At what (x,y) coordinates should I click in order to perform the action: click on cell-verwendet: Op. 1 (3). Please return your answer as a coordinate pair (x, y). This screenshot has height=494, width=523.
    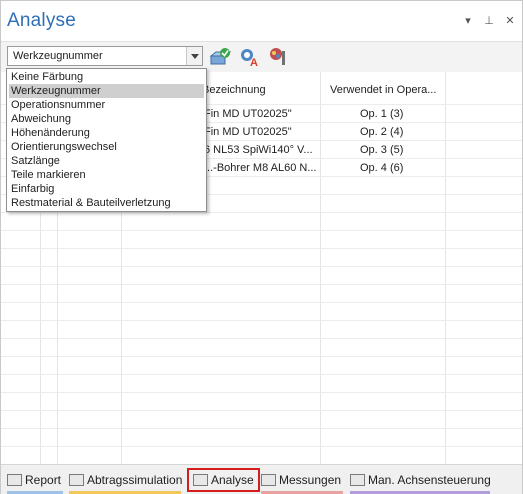
    Looking at the image, I should click on (382, 114).